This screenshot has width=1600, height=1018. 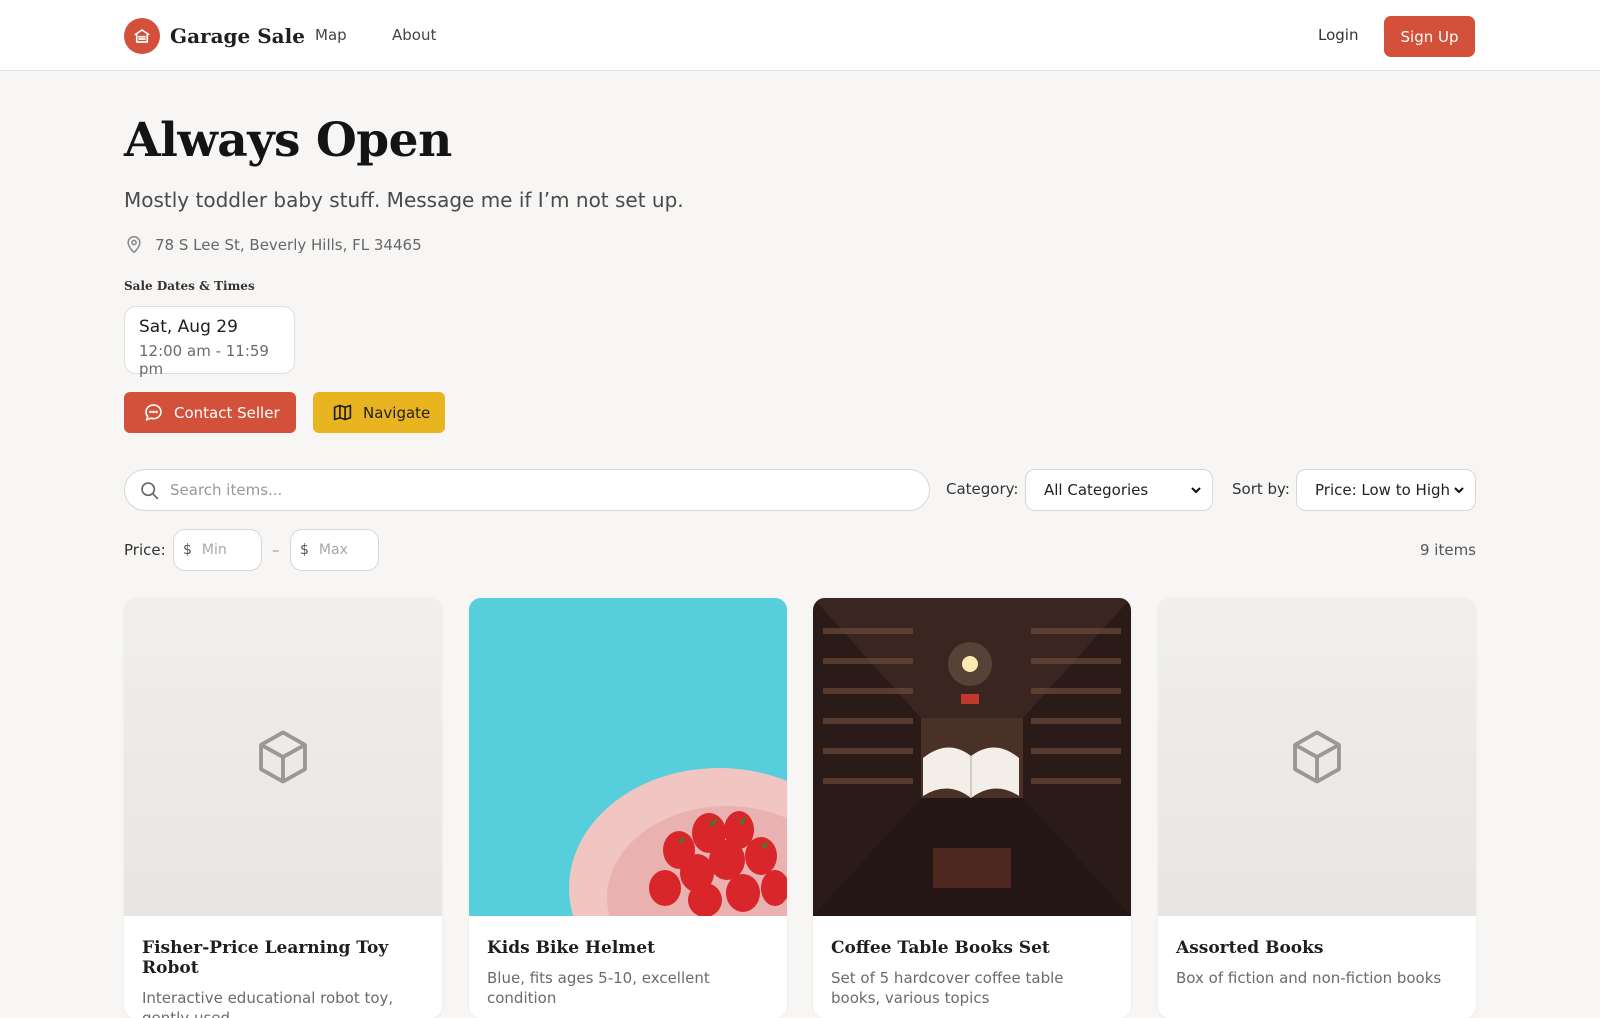 What do you see at coordinates (800, 35) in the screenshot?
I see `top-navbar: Garage Sale Map About Login Sign Up` at bounding box center [800, 35].